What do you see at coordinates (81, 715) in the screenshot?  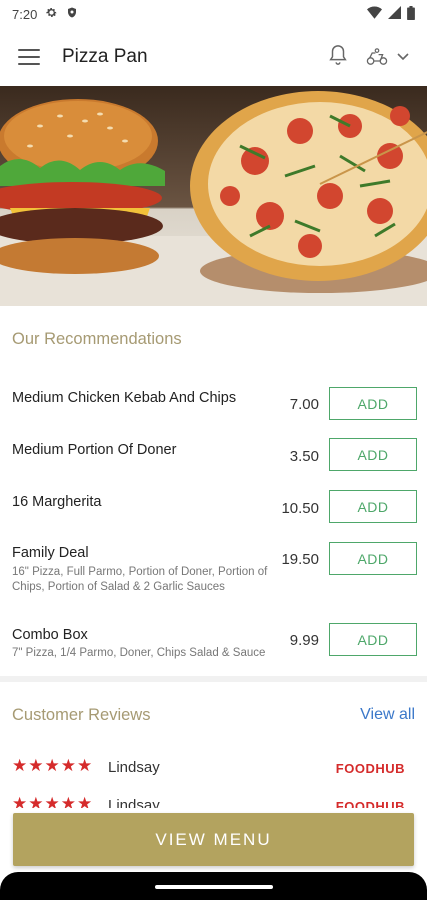 I see `reviews-heading: Customer Reviews` at bounding box center [81, 715].